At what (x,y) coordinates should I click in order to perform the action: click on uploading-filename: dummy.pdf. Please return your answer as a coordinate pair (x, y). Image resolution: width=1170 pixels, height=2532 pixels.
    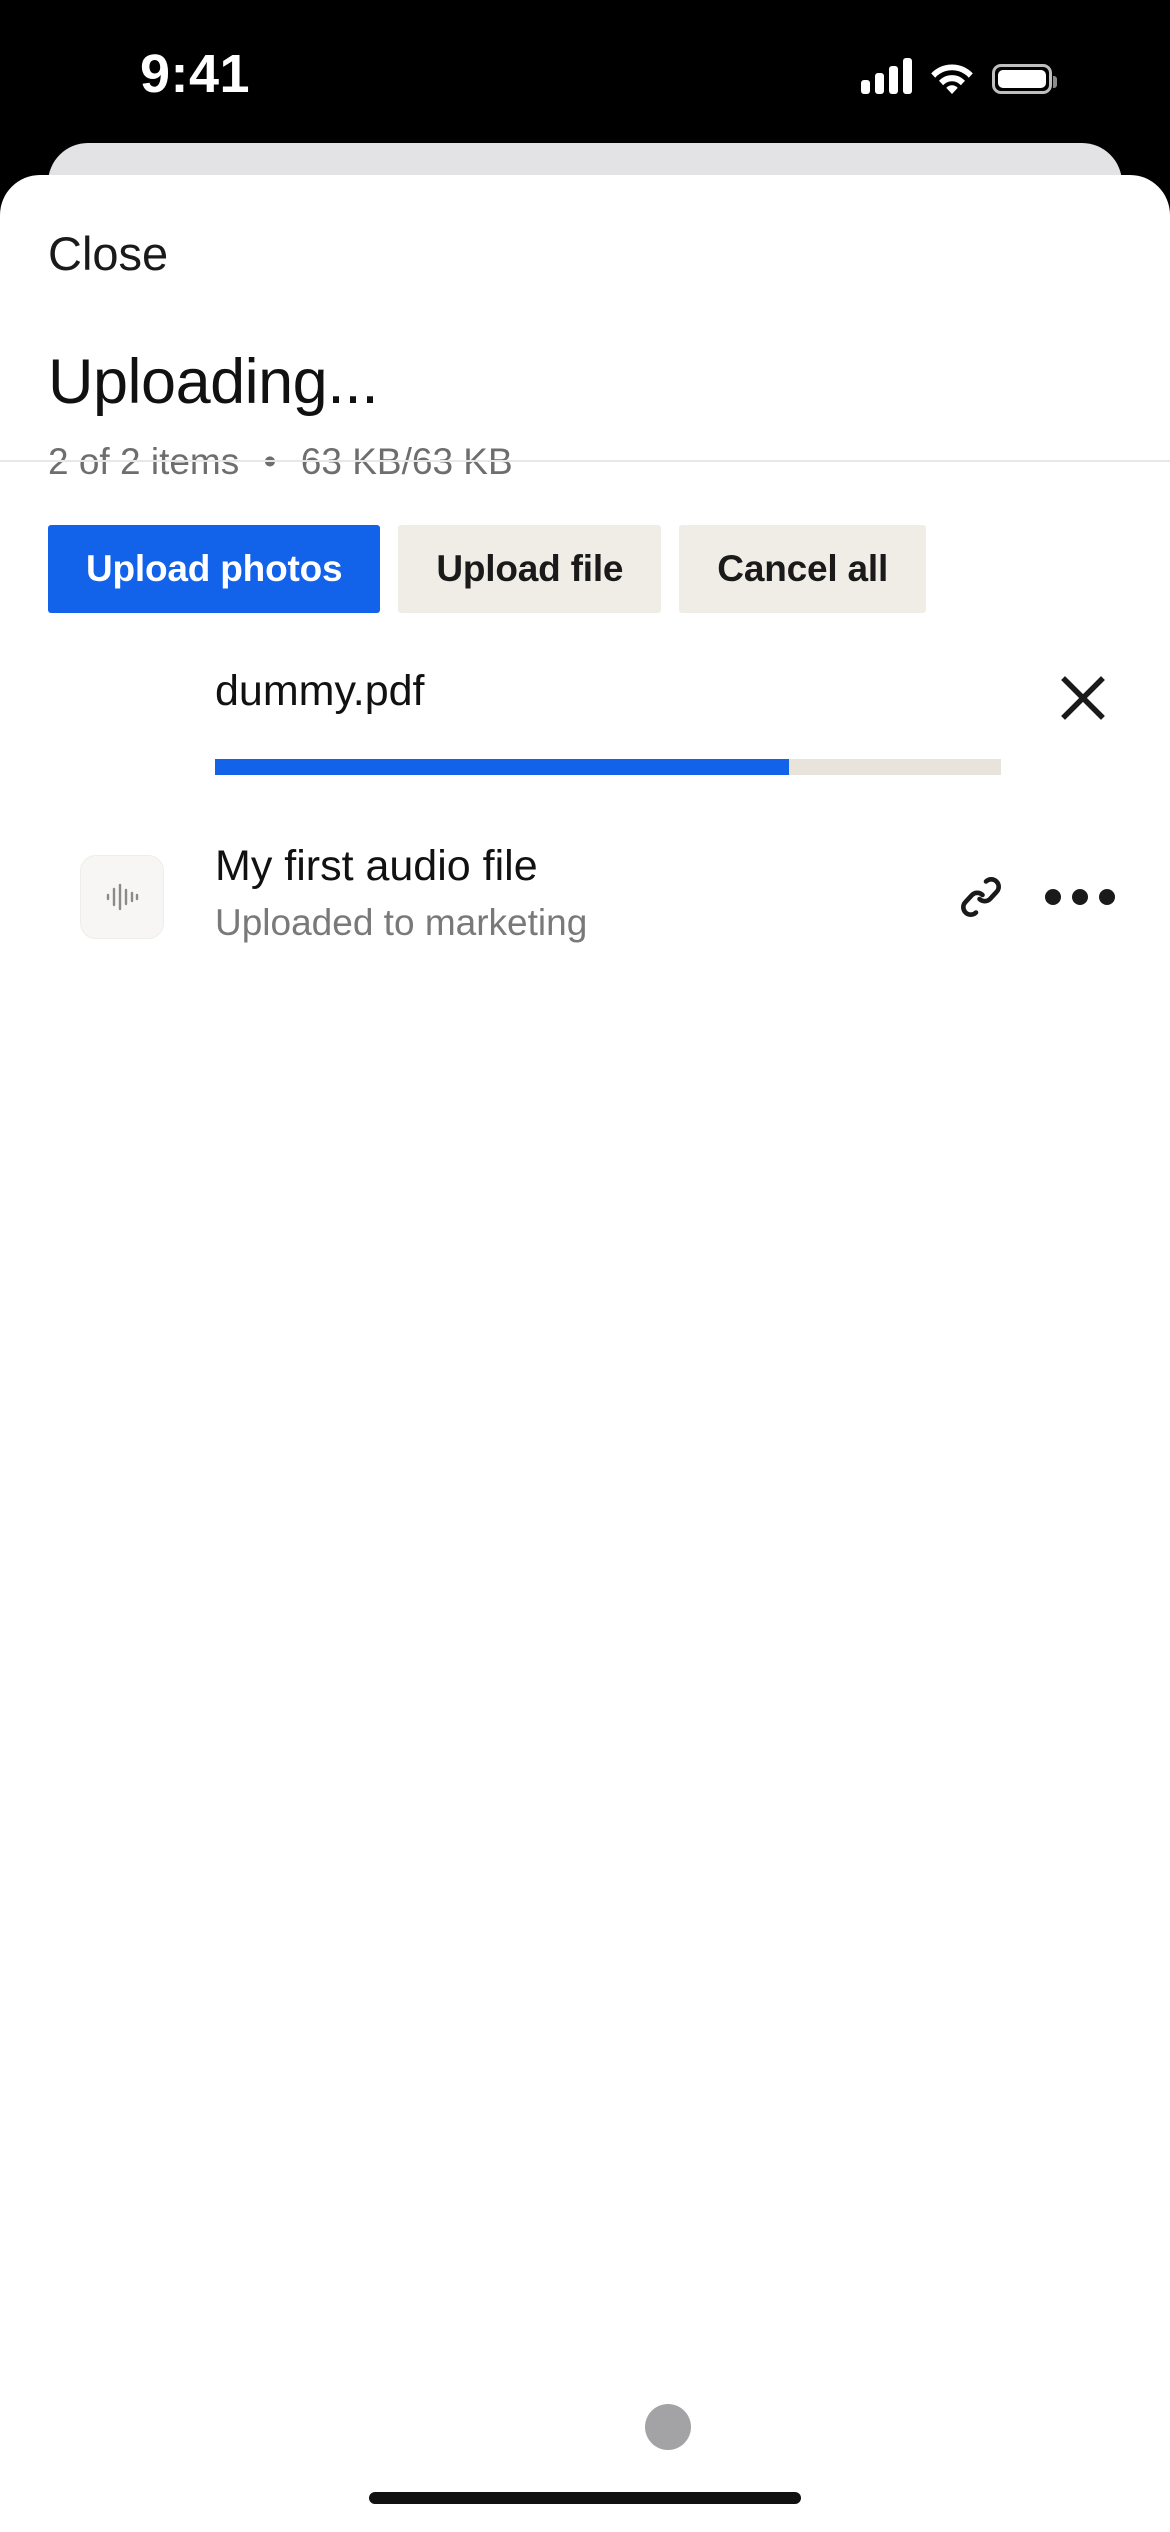
    Looking at the image, I should click on (320, 691).